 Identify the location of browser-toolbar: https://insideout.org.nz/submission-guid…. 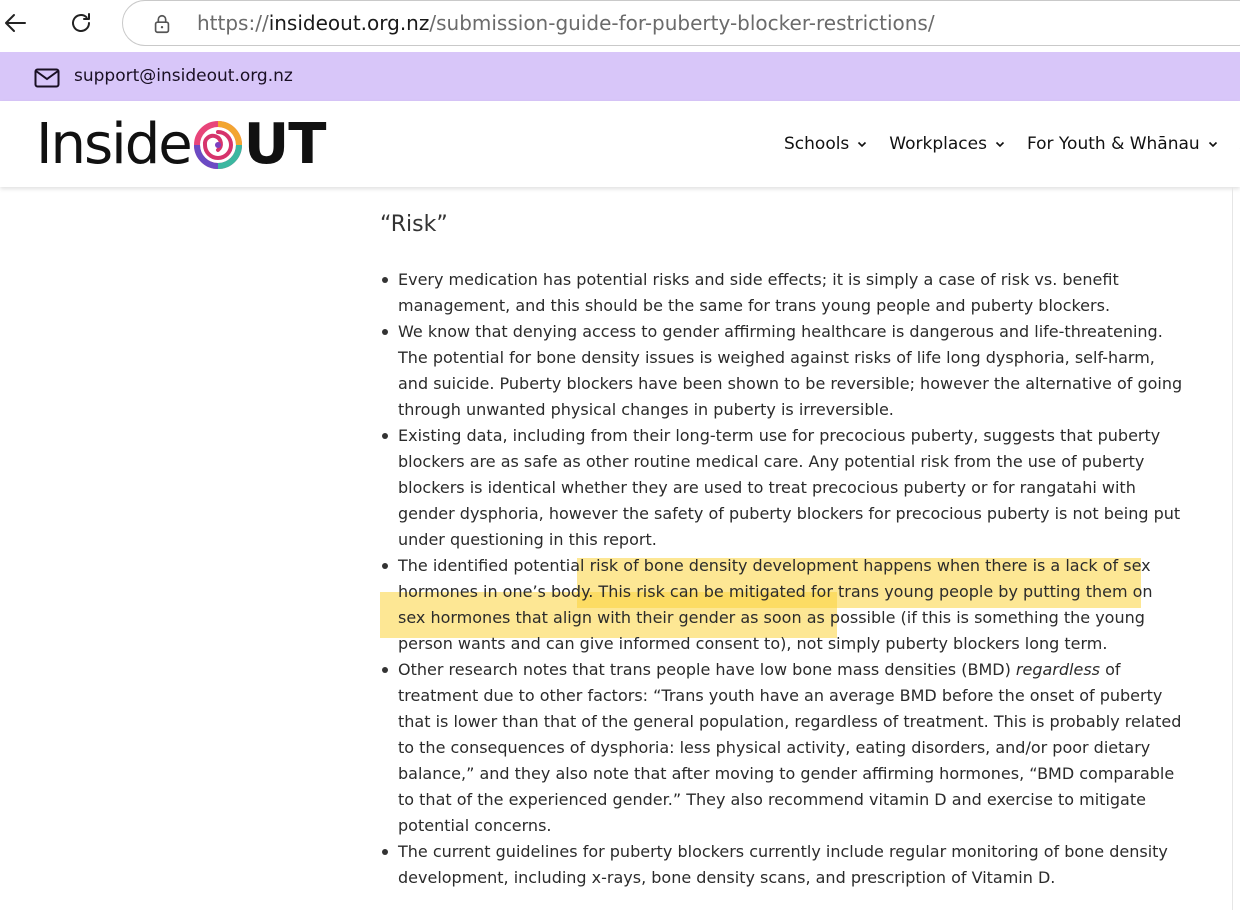
(620, 26).